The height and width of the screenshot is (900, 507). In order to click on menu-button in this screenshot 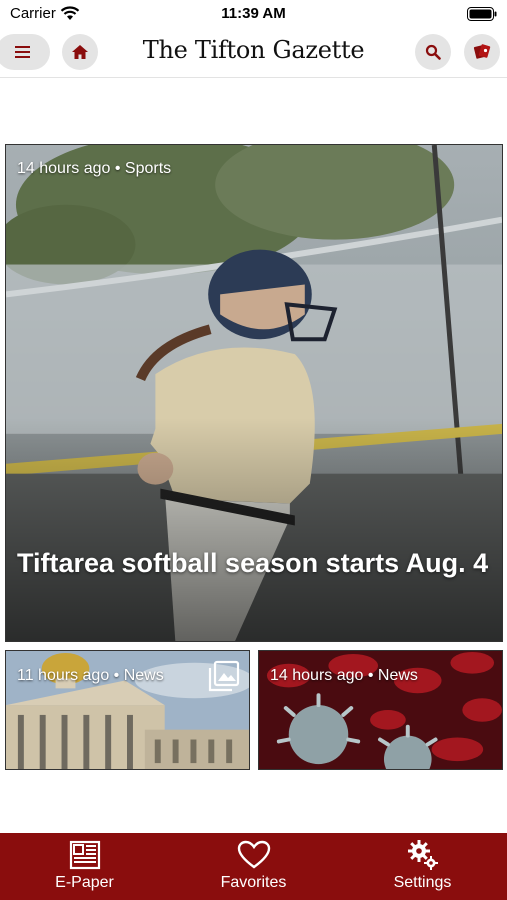, I will do `click(25, 52)`.